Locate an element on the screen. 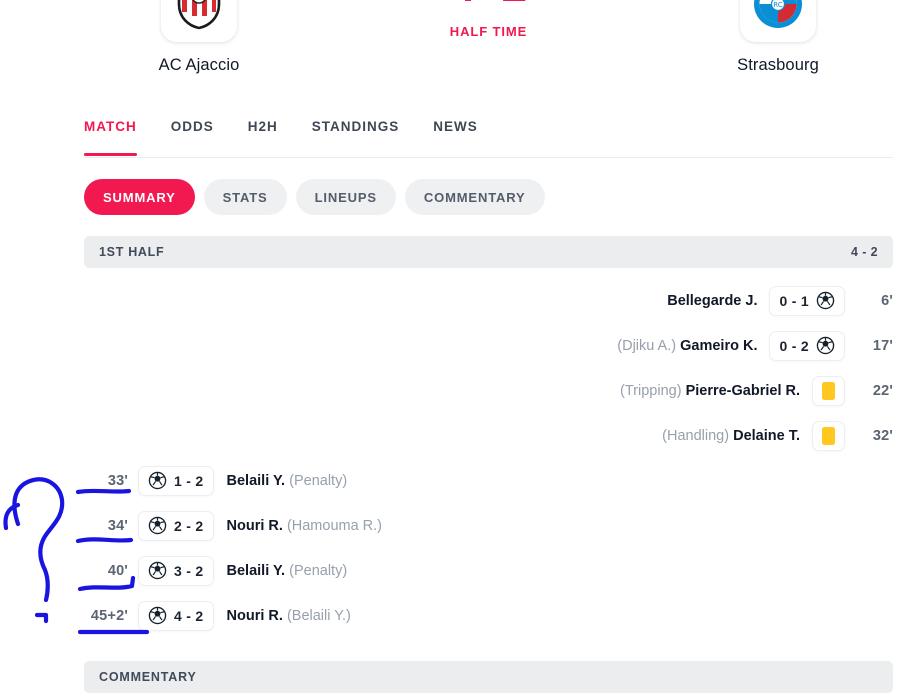 This screenshot has height=693, width=897. event-player: Delaine T. is located at coordinates (766, 435).